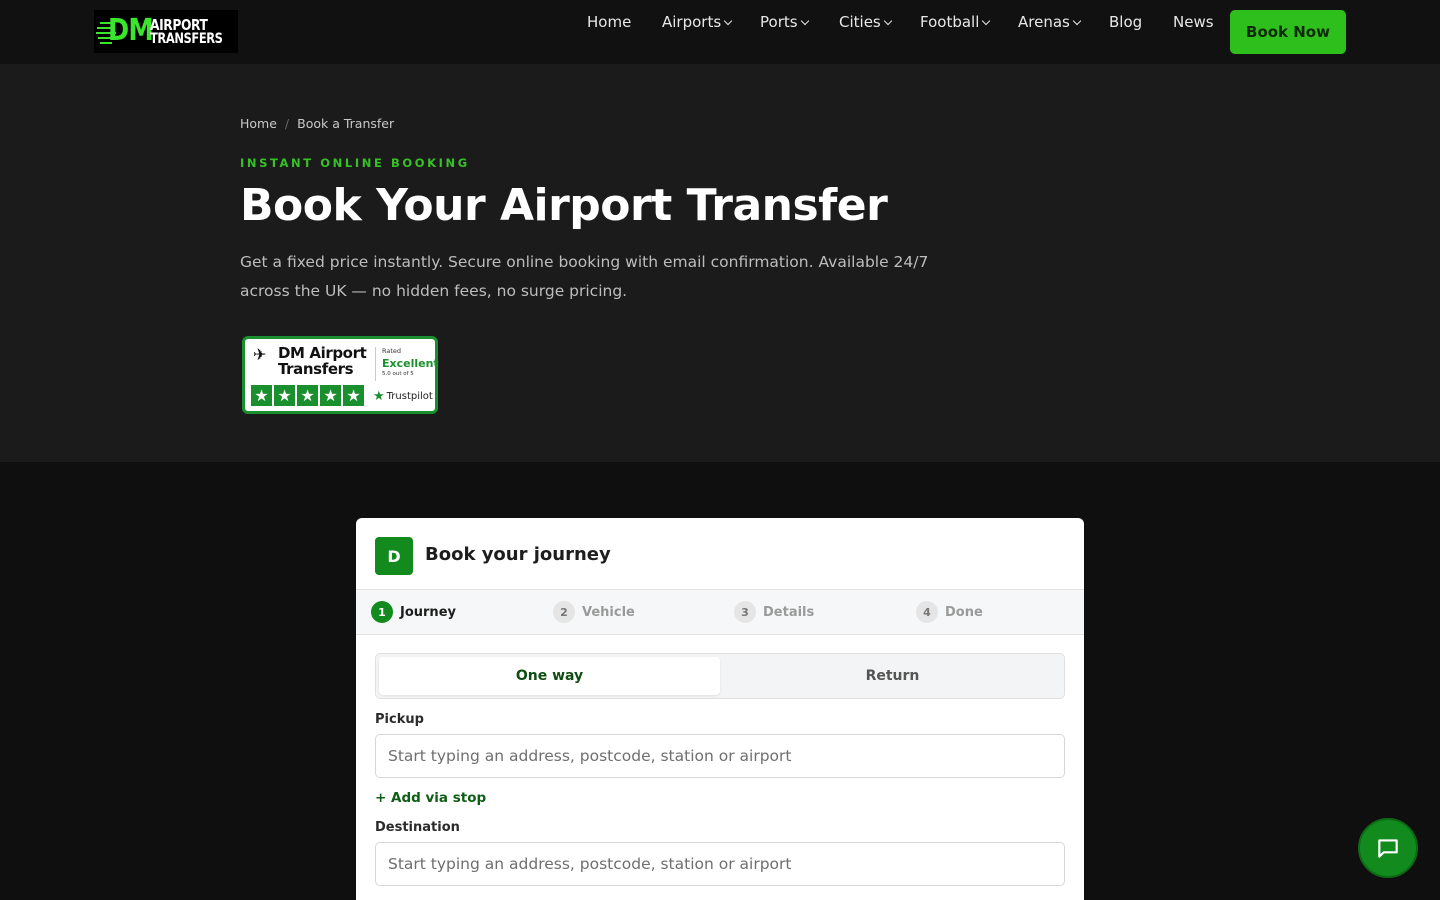  I want to click on breadcrumb-home: Home, so click(258, 123).